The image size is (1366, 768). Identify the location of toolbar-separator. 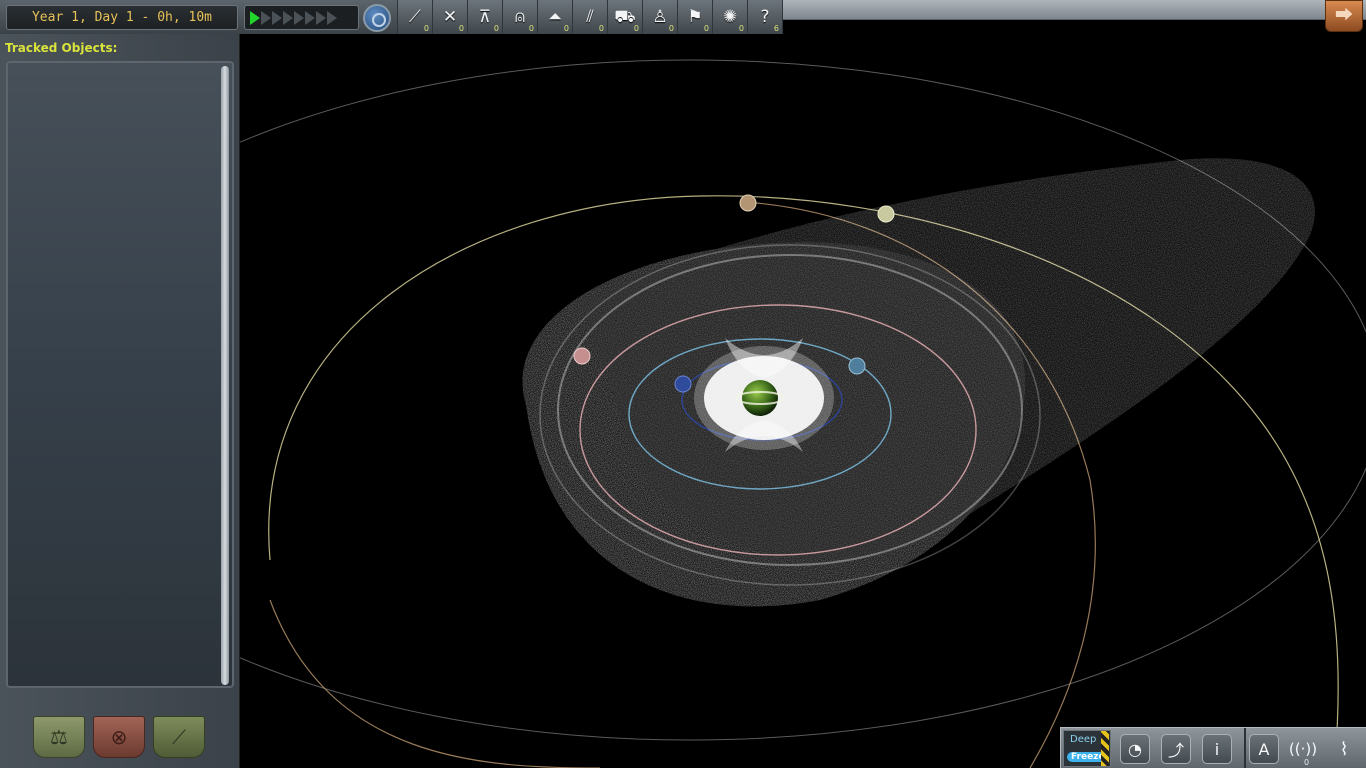
(1245, 748).